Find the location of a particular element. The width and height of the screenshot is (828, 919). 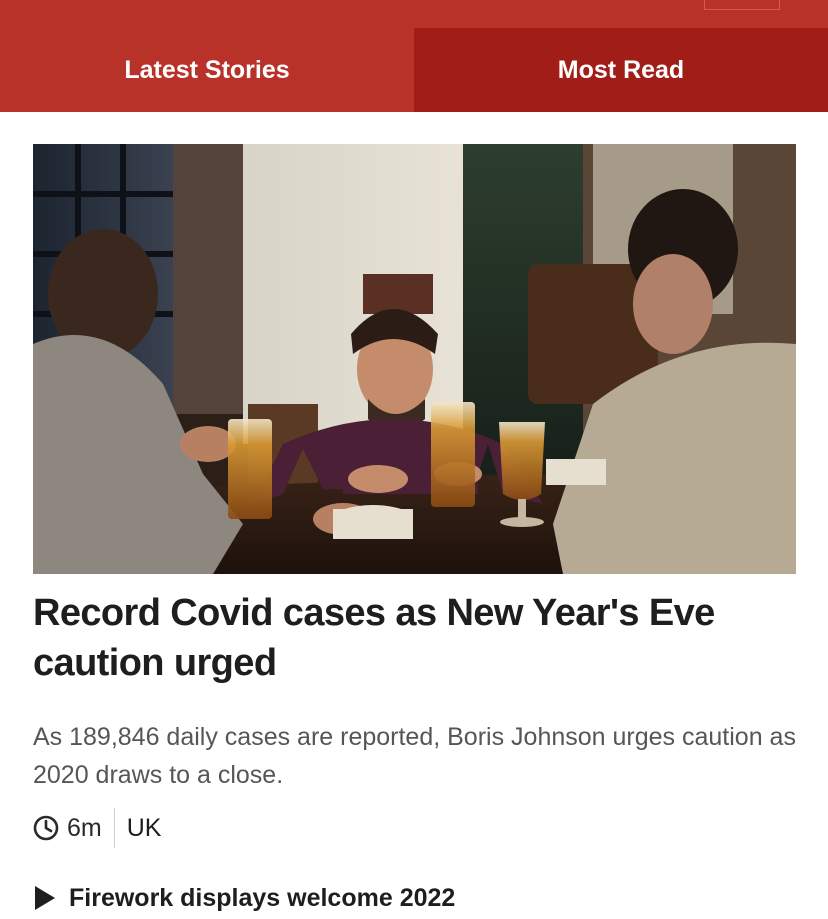

related-video-label: Firework displays welcome 2022 is located at coordinates (262, 897).